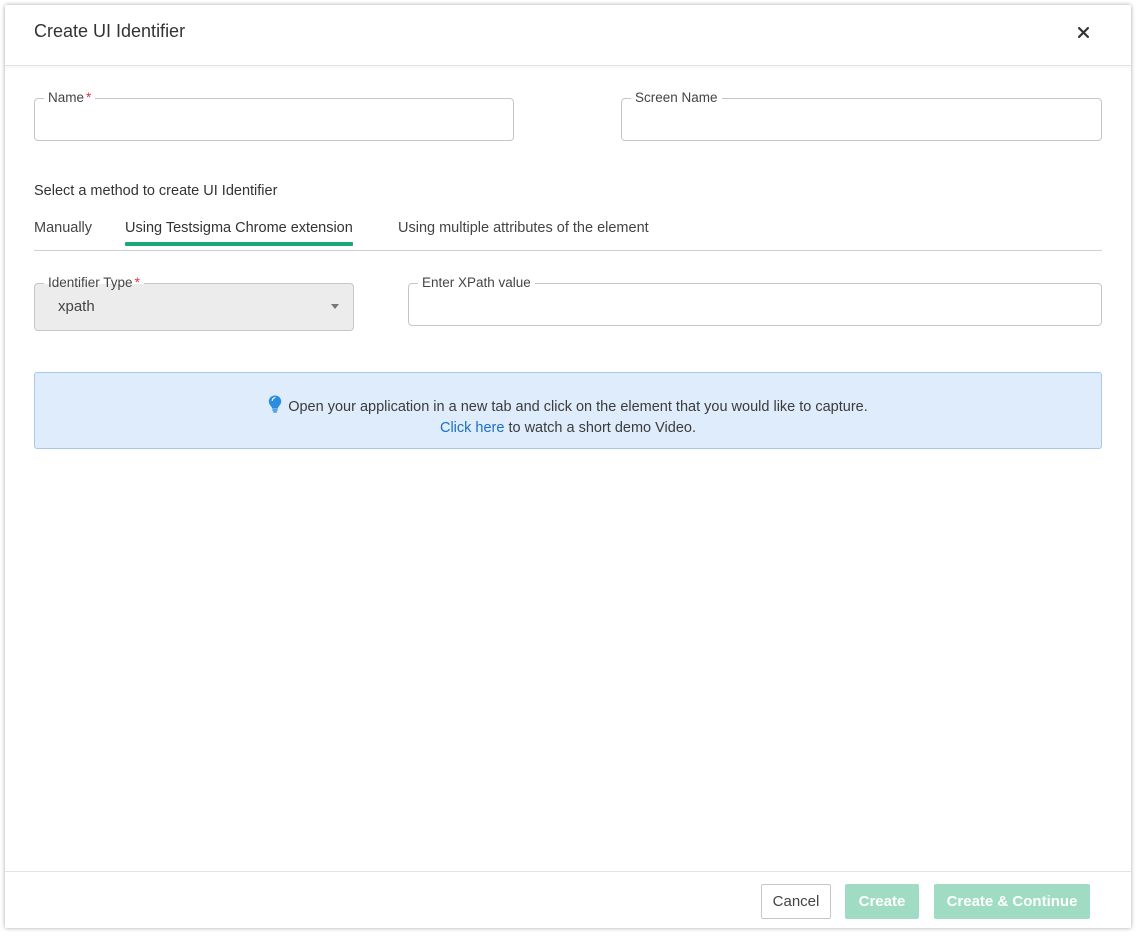  What do you see at coordinates (94, 283) in the screenshot?
I see `identifier-type-label: Identifier Type *` at bounding box center [94, 283].